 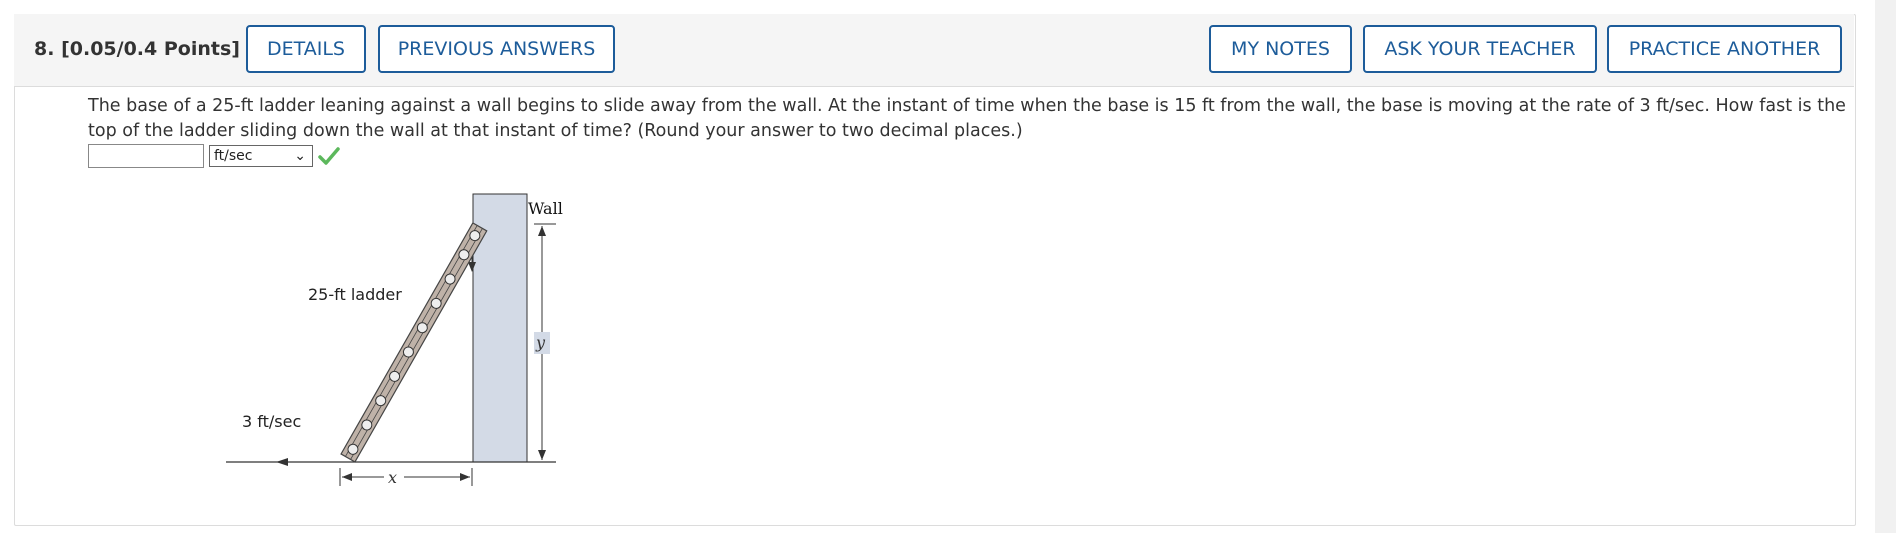 I want to click on ladder-figure: Wall y 25-ft ladder 3 ft/sec x, so click(x=394, y=340).